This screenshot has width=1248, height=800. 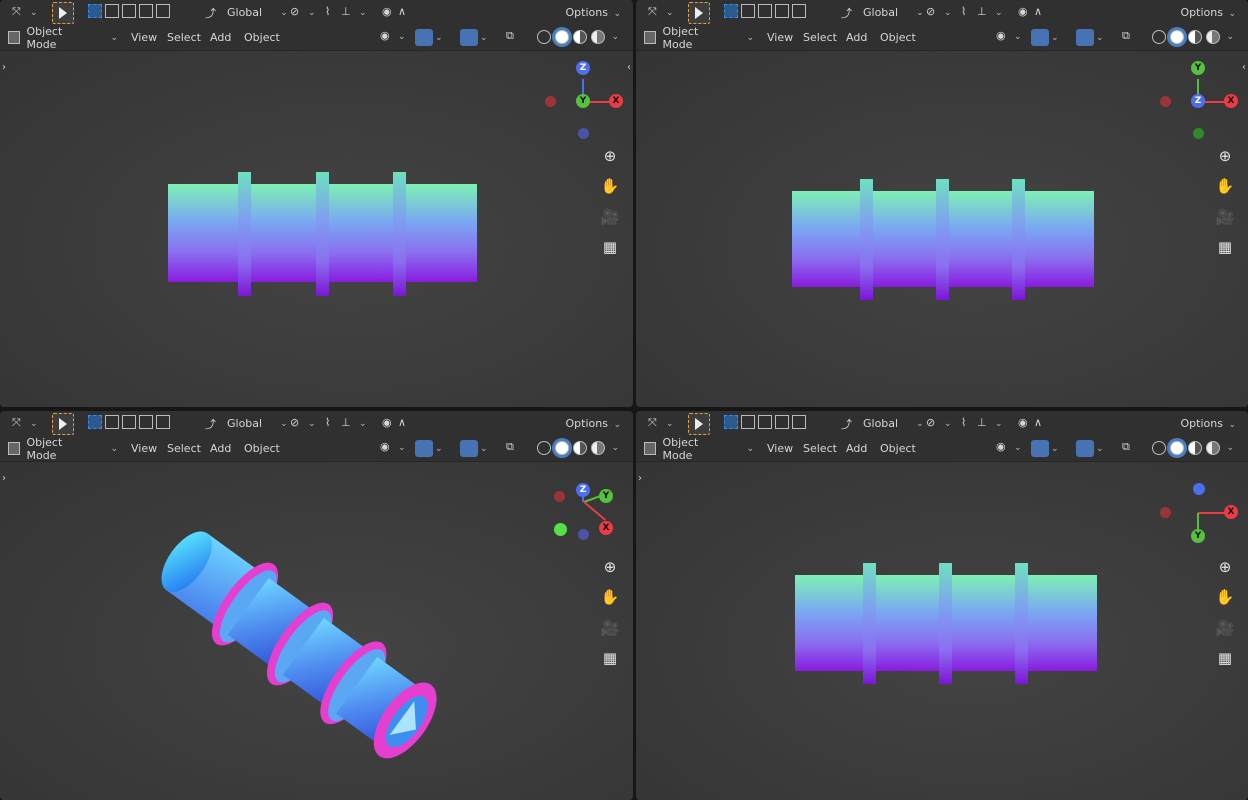 I want to click on negative-z-axis-icon, so click(x=583, y=133).